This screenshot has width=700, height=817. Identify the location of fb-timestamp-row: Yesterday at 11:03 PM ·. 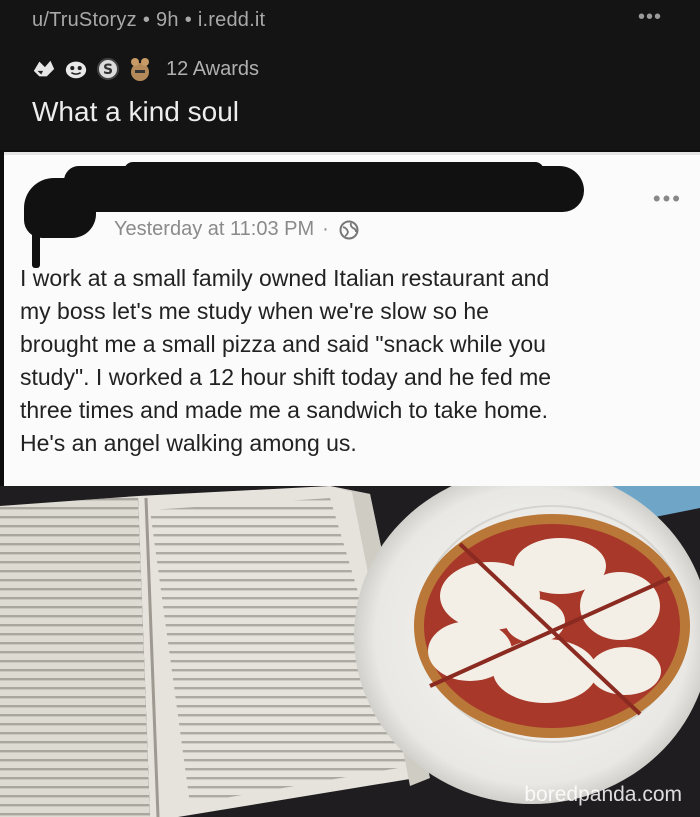
(236, 229).